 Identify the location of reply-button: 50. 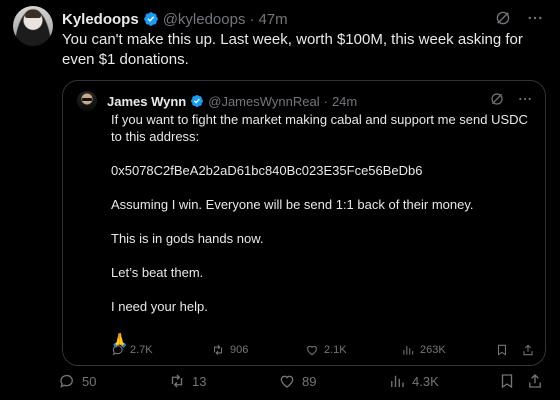
(77, 381).